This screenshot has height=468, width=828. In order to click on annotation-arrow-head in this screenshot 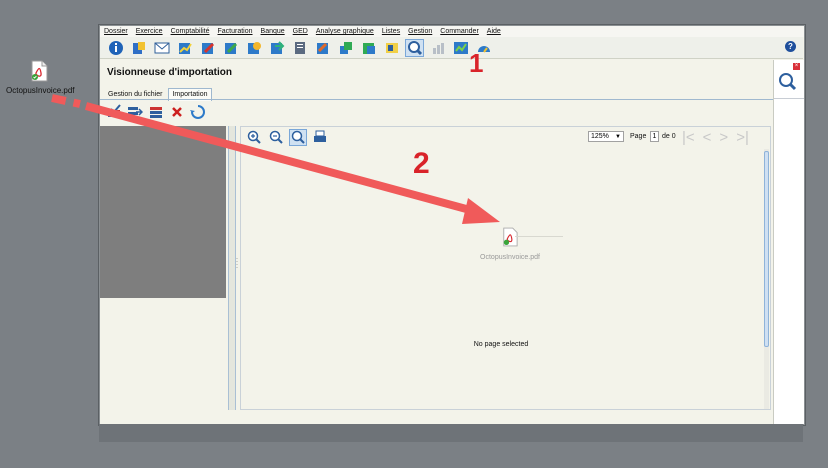, I will do `click(481, 211)`.